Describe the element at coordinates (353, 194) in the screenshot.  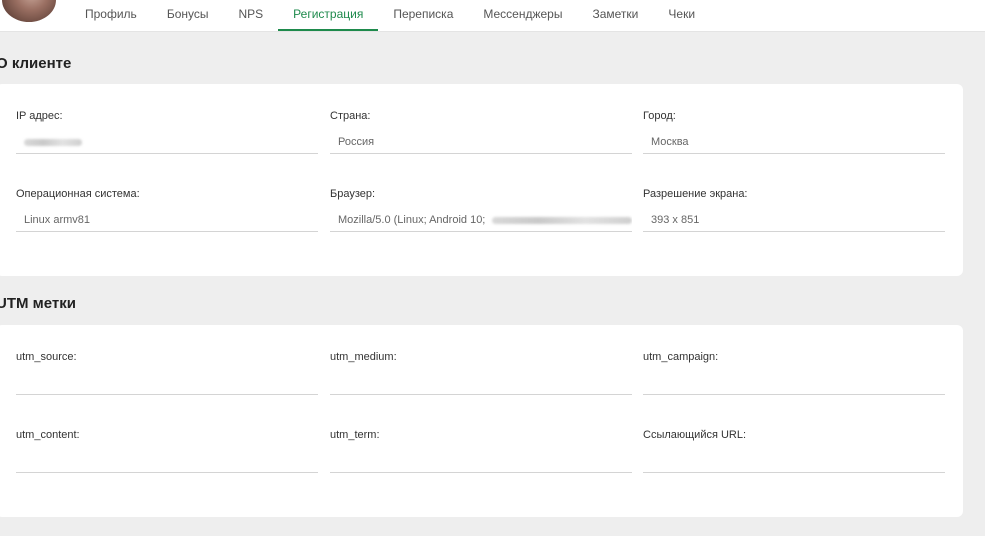
I see `browser-label: Браузер:` at that location.